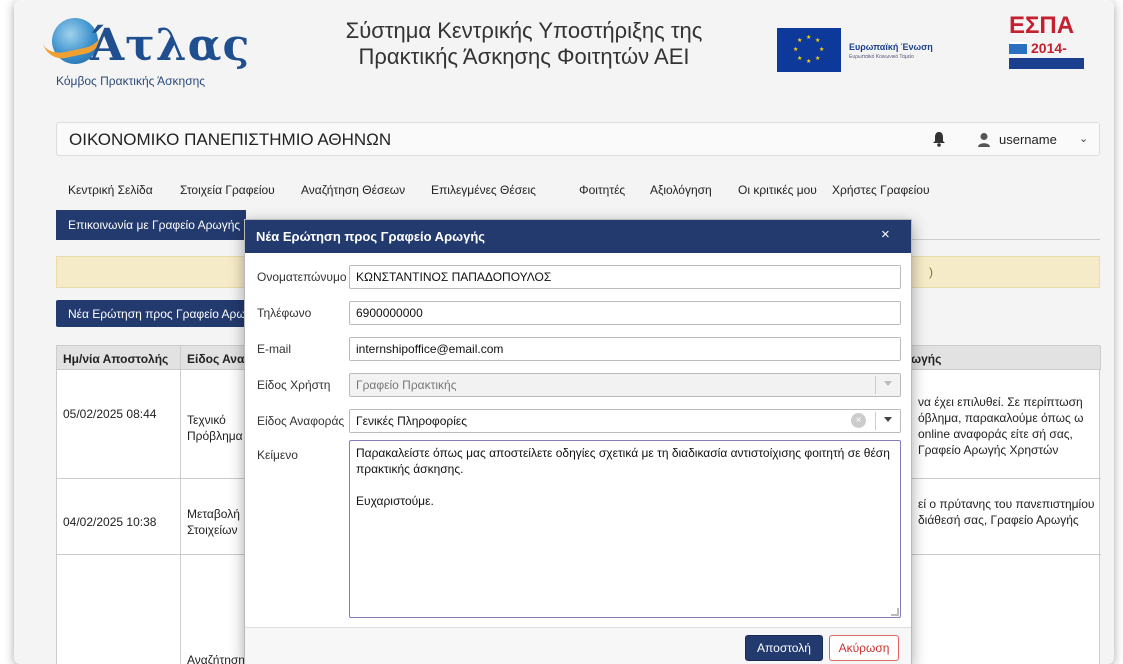 The width and height of the screenshot is (1123, 664). What do you see at coordinates (625, 385) in the screenshot?
I see `user-type-select: Γραφείο Πρακτικής` at bounding box center [625, 385].